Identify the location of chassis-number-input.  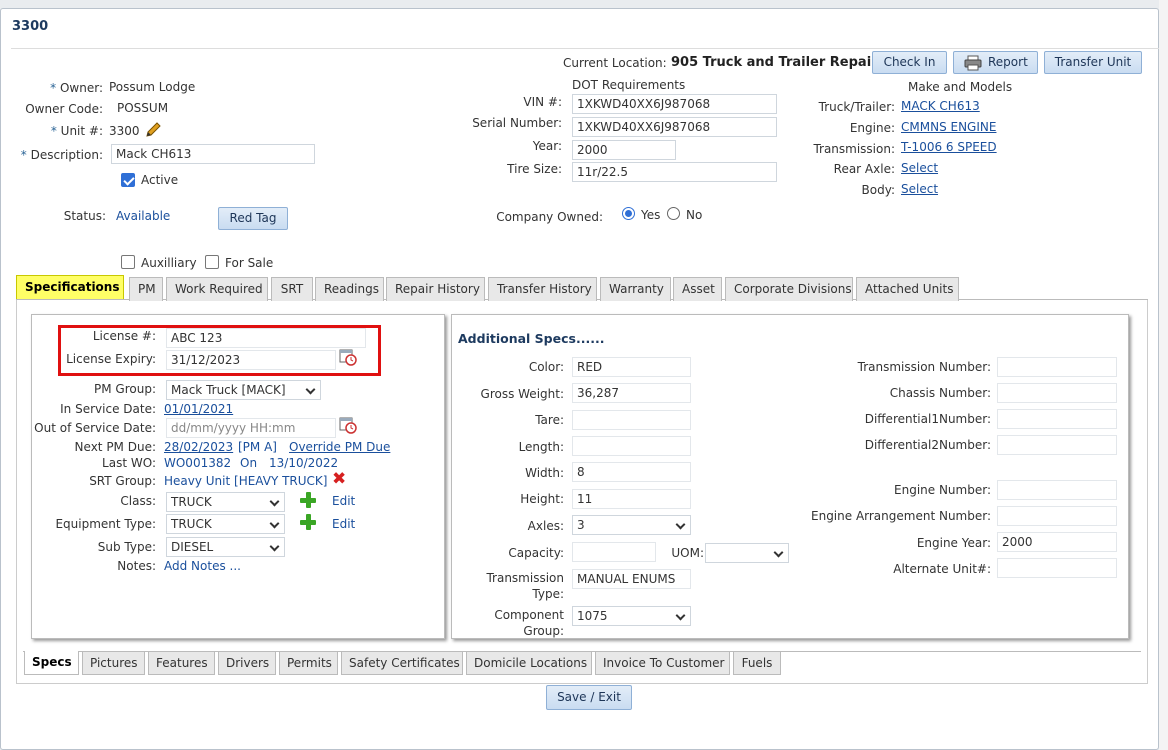
(1057, 393).